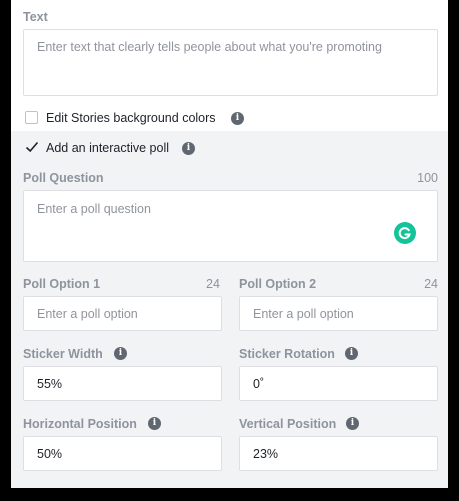 This screenshot has height=501, width=459. I want to click on poll-question-input: Enter a poll question, so click(230, 226).